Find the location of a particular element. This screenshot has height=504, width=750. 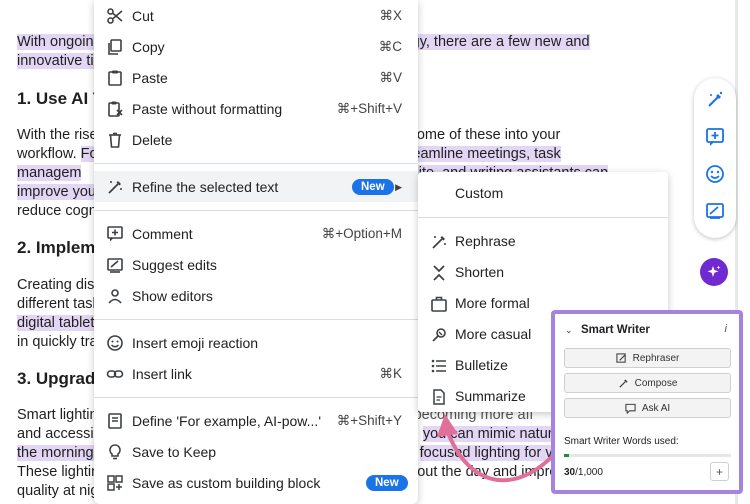

sparkle-icon is located at coordinates (714, 271).